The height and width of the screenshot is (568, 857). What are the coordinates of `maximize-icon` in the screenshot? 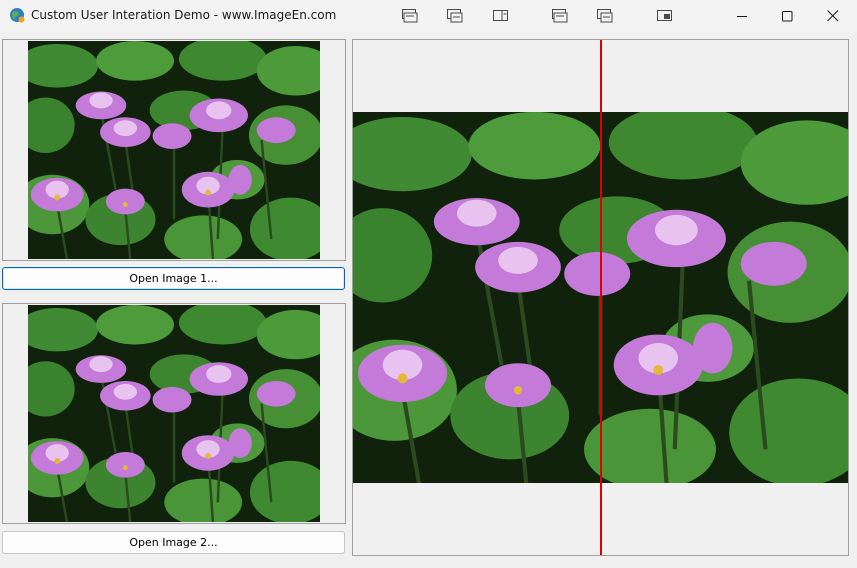 It's located at (786, 15).